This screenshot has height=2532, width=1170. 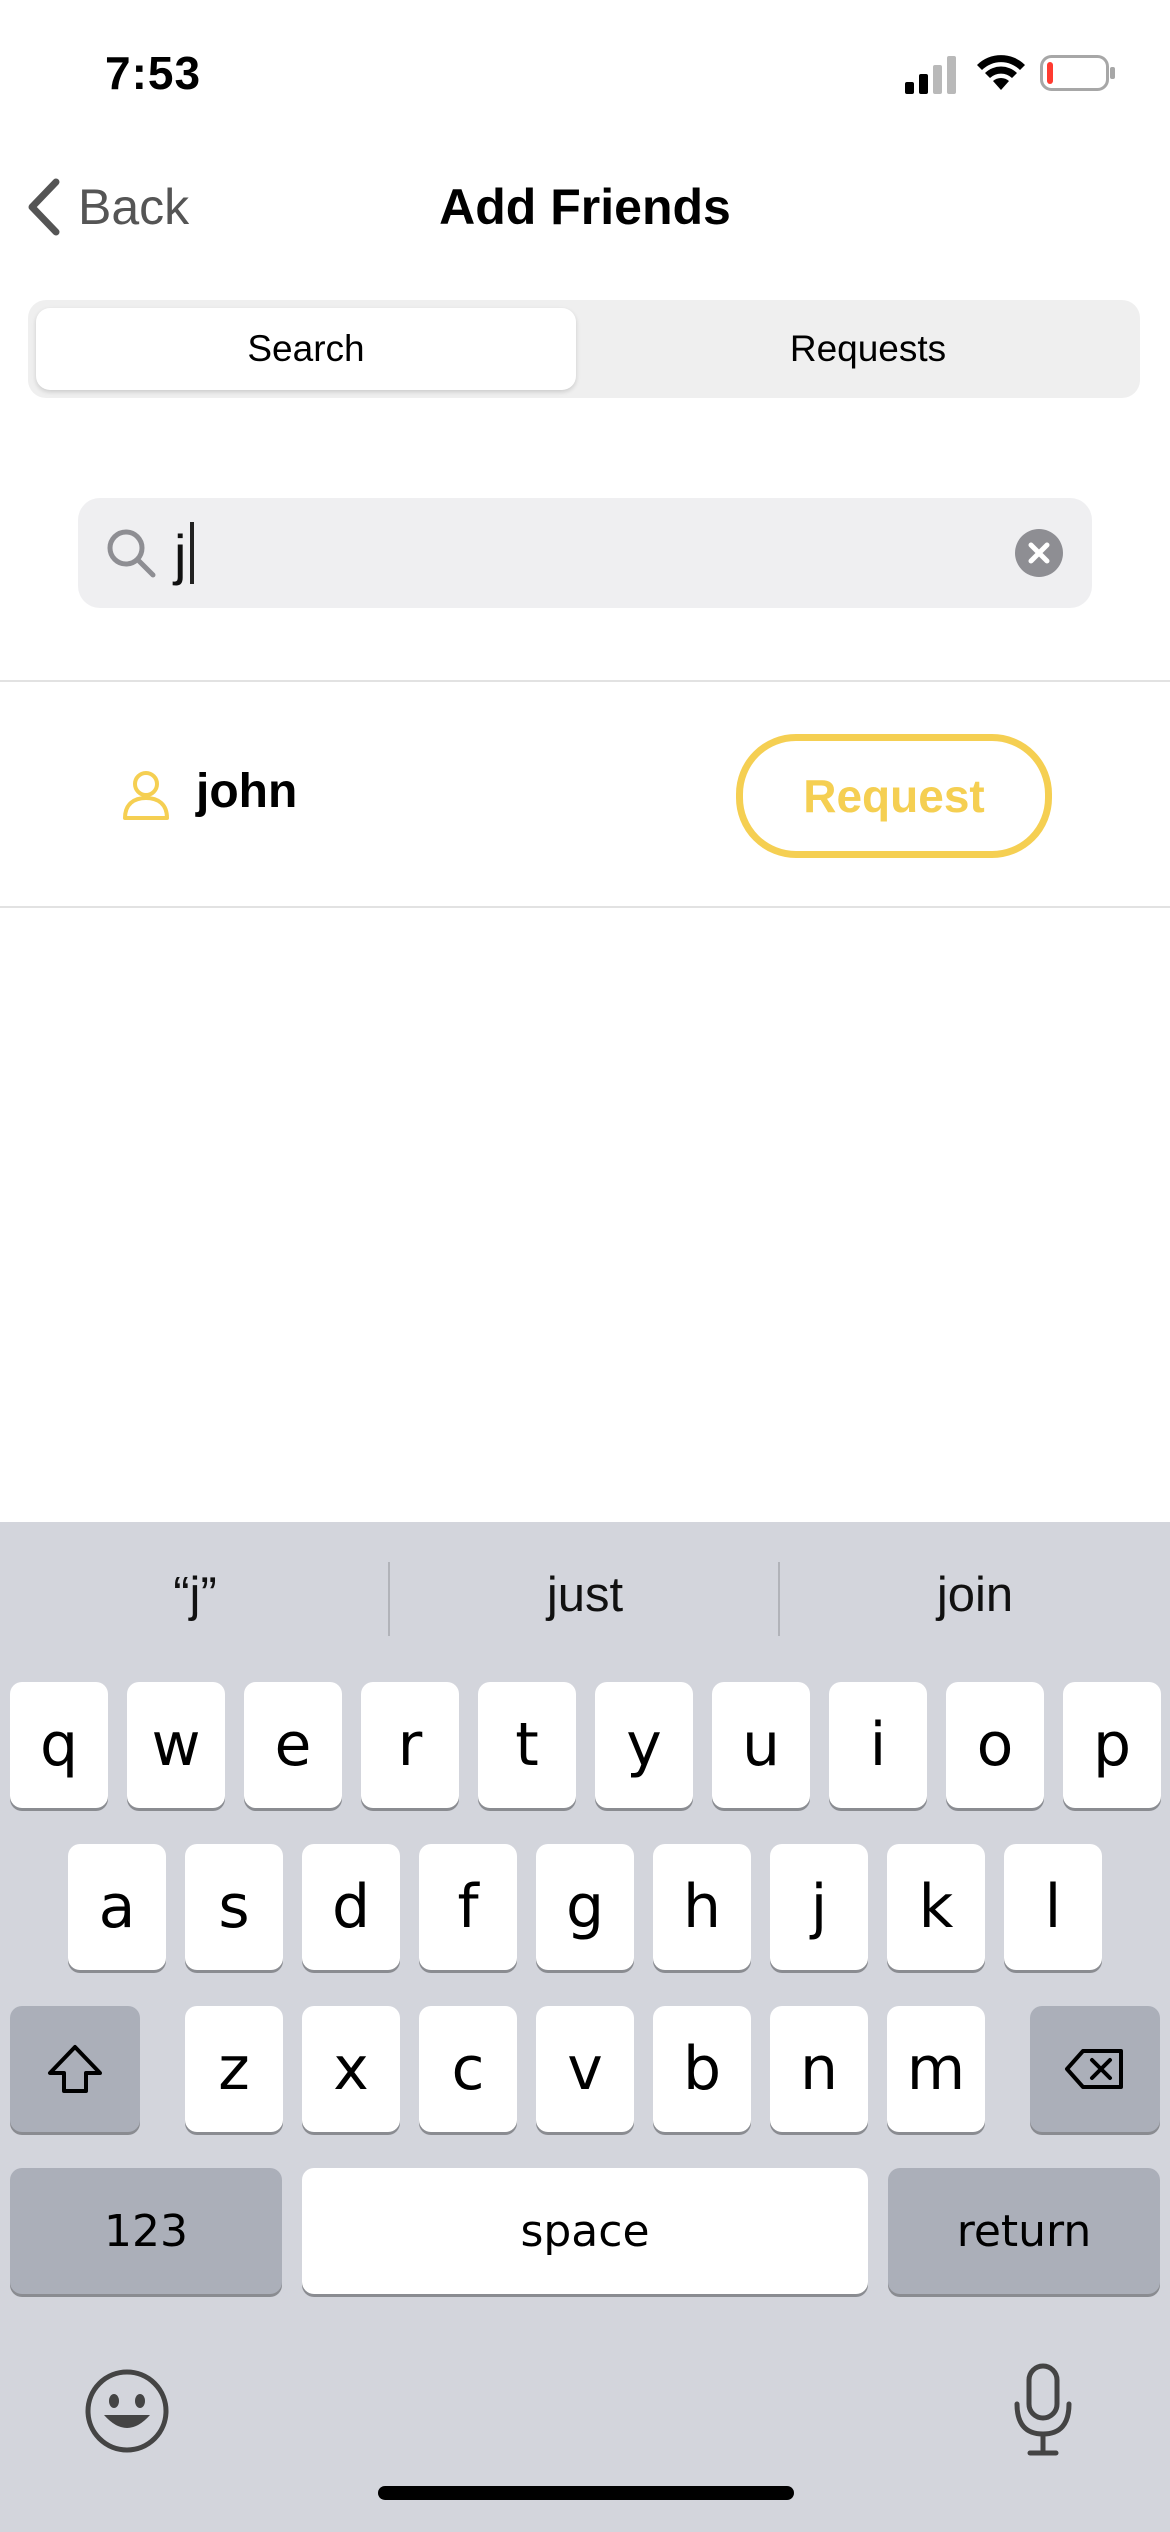 What do you see at coordinates (936, 2069) in the screenshot?
I see `key-m: m` at bounding box center [936, 2069].